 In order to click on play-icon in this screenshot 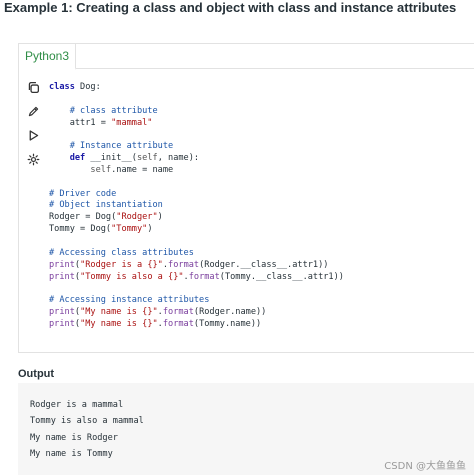, I will do `click(33, 135)`.